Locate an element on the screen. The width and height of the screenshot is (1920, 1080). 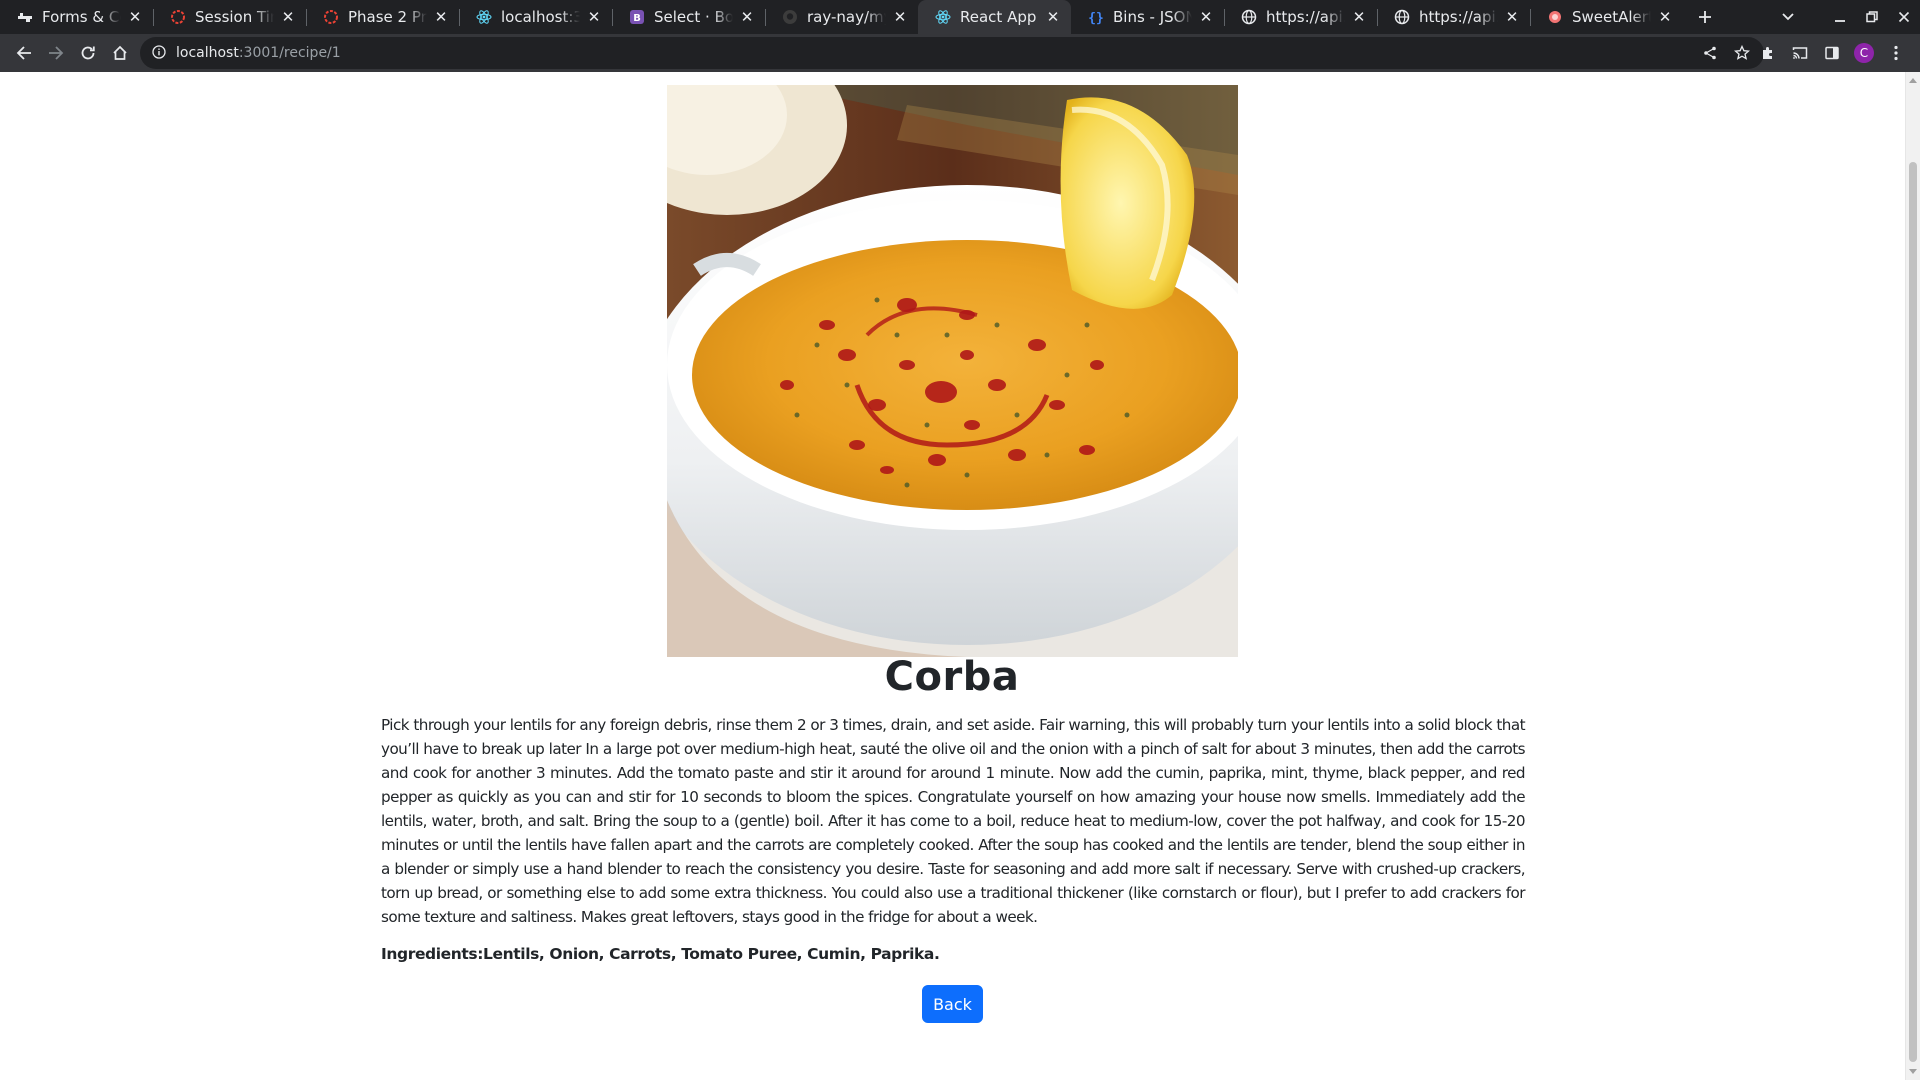
side-panel-icon is located at coordinates (1832, 53).